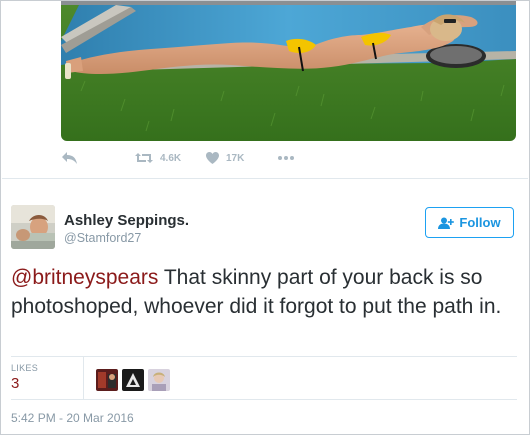 The image size is (530, 435). What do you see at coordinates (264, 399) in the screenshot?
I see `stats-divider-bottom` at bounding box center [264, 399].